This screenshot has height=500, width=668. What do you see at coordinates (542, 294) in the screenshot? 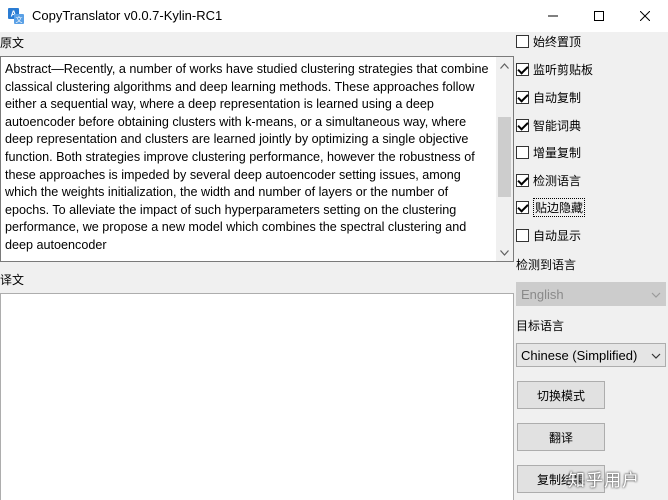
I see `detected-language-value: English` at bounding box center [542, 294].